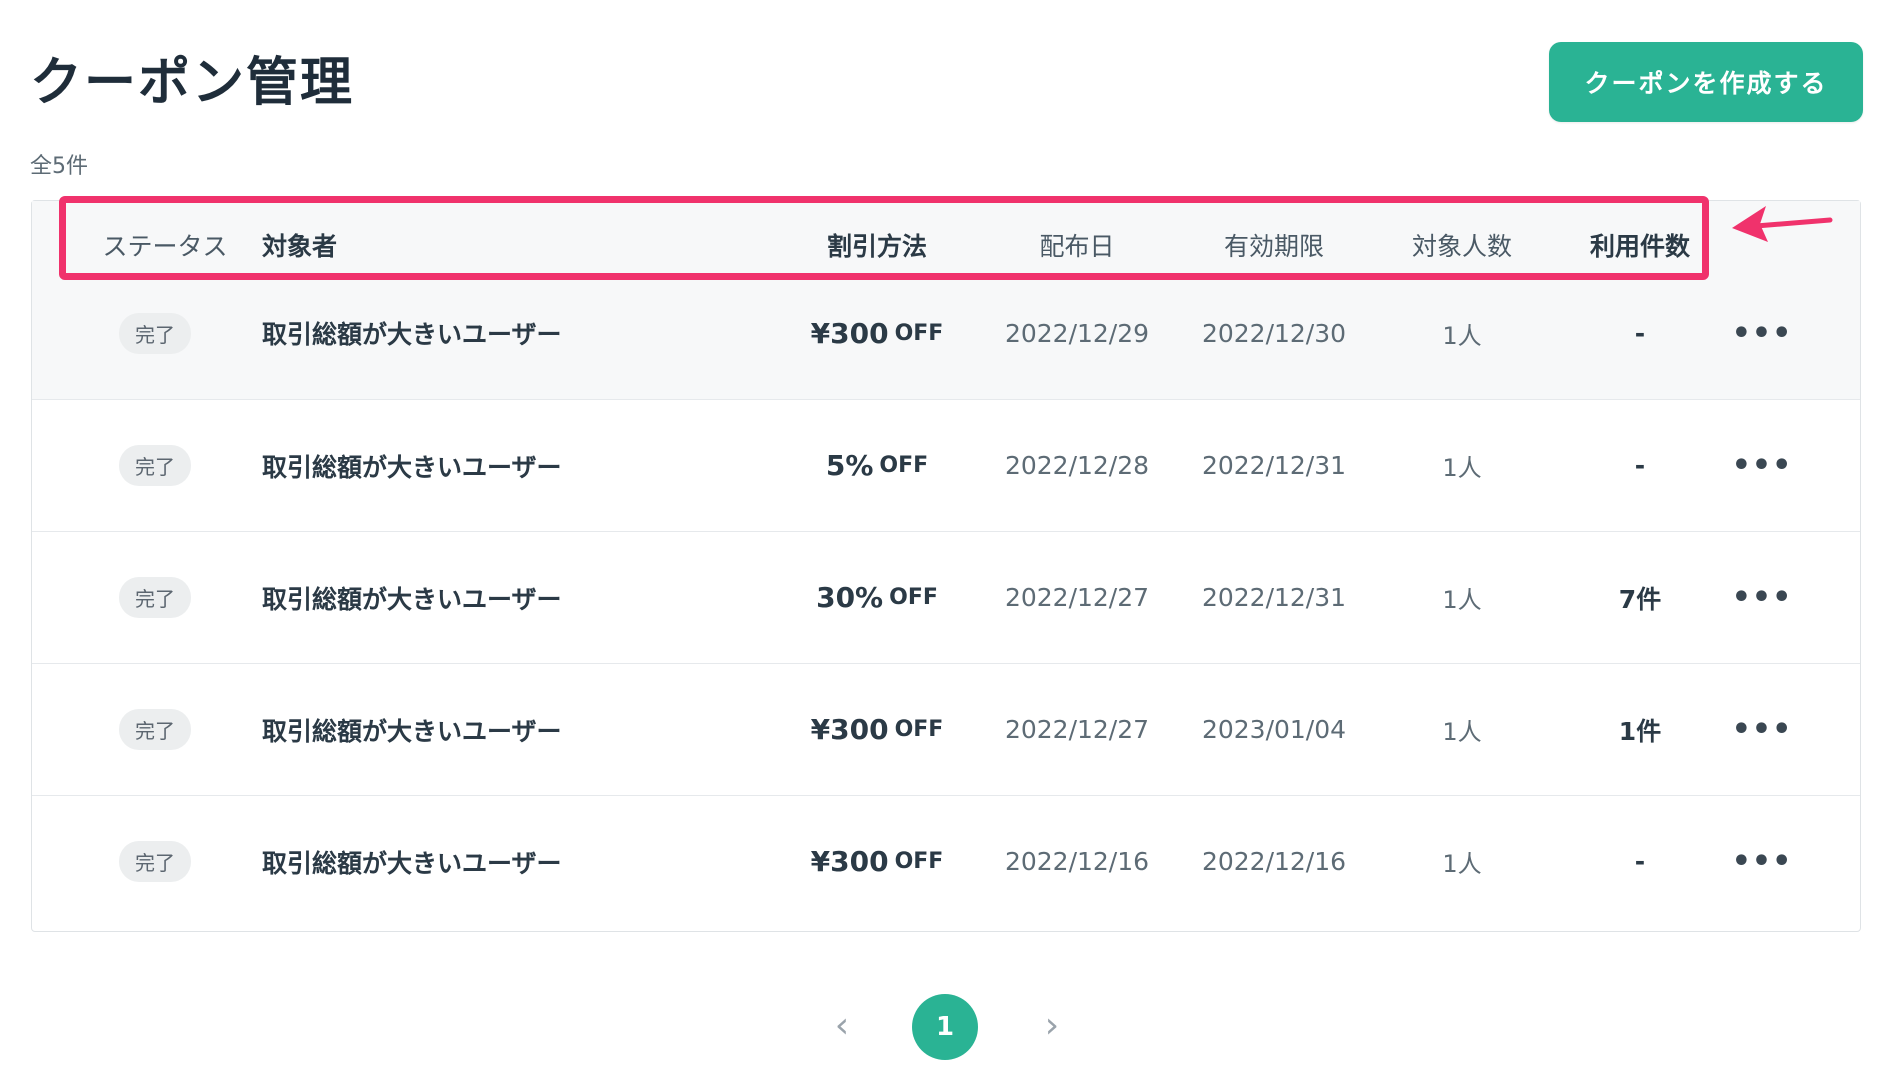  I want to click on expiry-cell: 2022/12/16, so click(1274, 861).